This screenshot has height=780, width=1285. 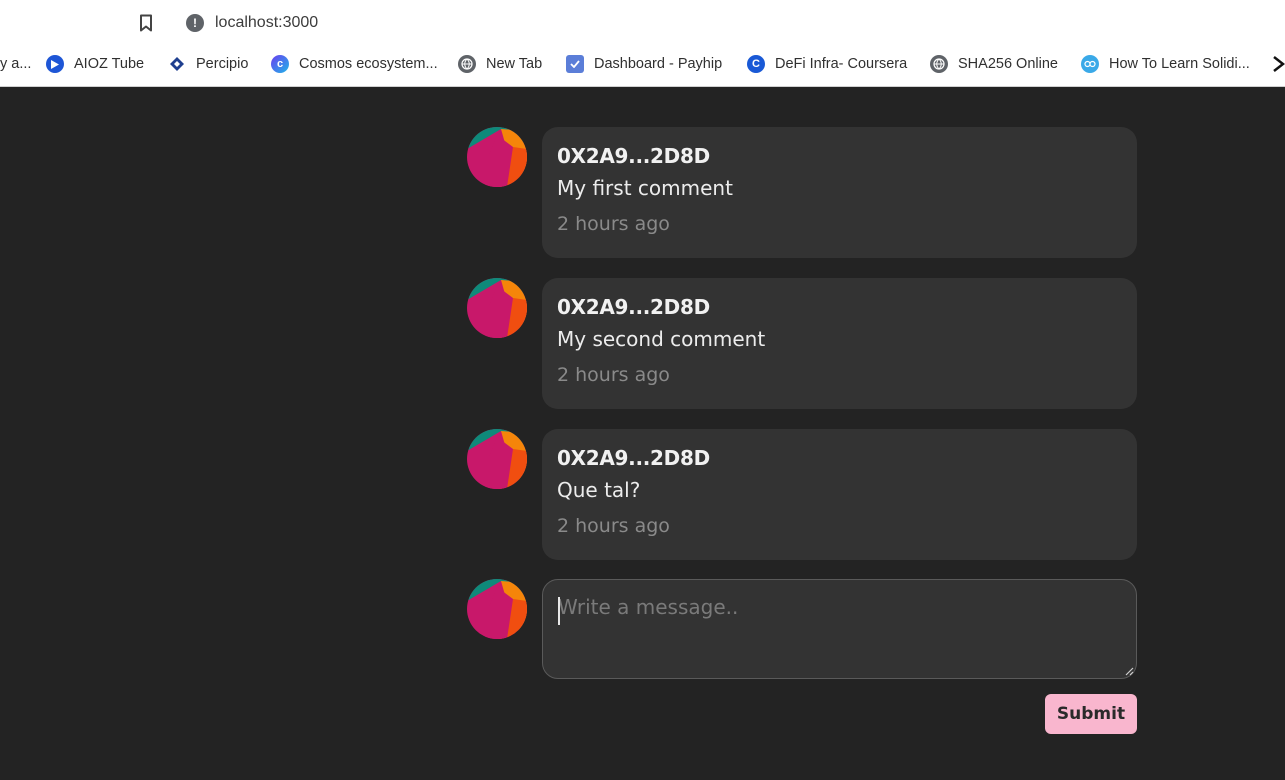 What do you see at coordinates (146, 23) in the screenshot?
I see `bookmark-page-icon` at bounding box center [146, 23].